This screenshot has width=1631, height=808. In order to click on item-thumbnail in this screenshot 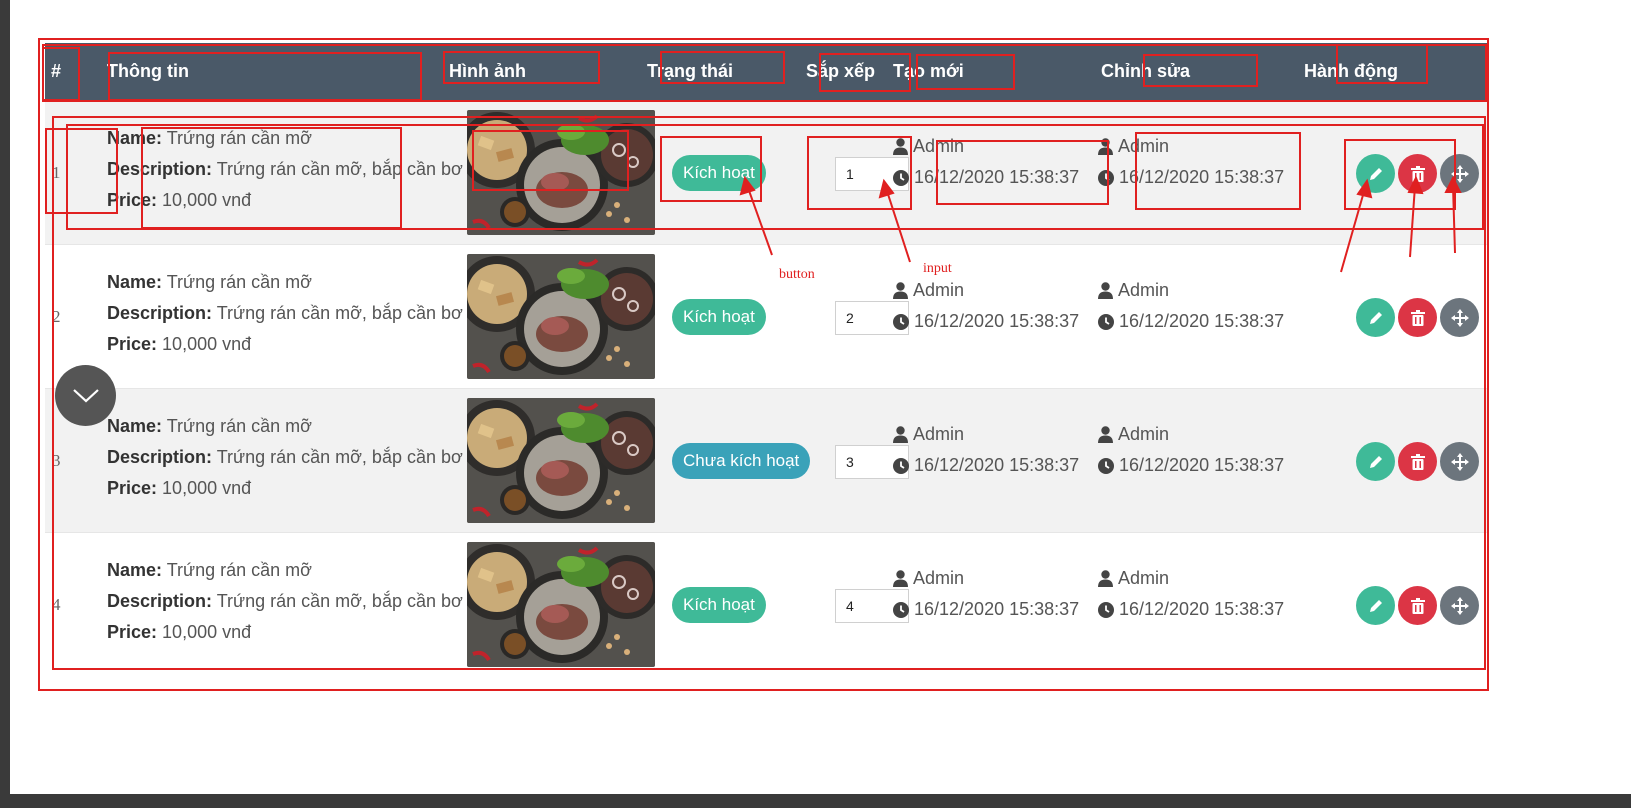, I will do `click(561, 460)`.